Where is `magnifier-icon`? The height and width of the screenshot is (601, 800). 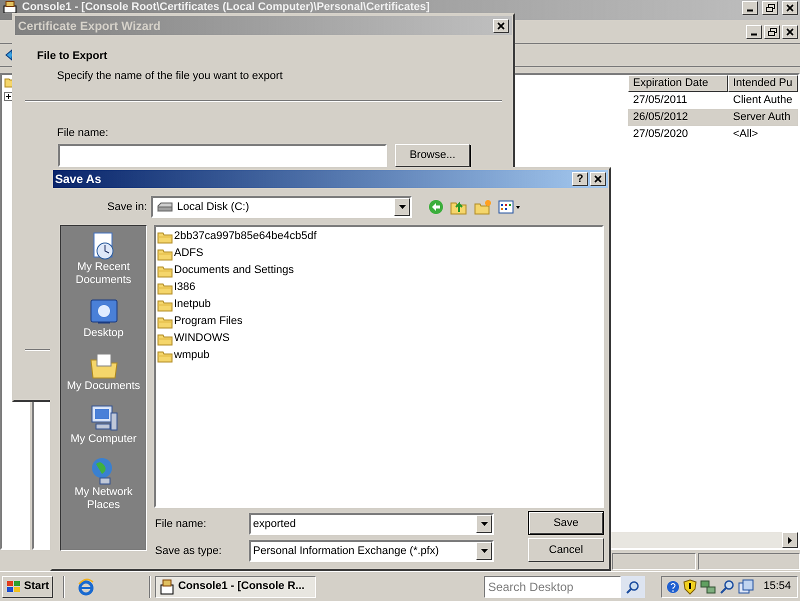 magnifier-icon is located at coordinates (727, 586).